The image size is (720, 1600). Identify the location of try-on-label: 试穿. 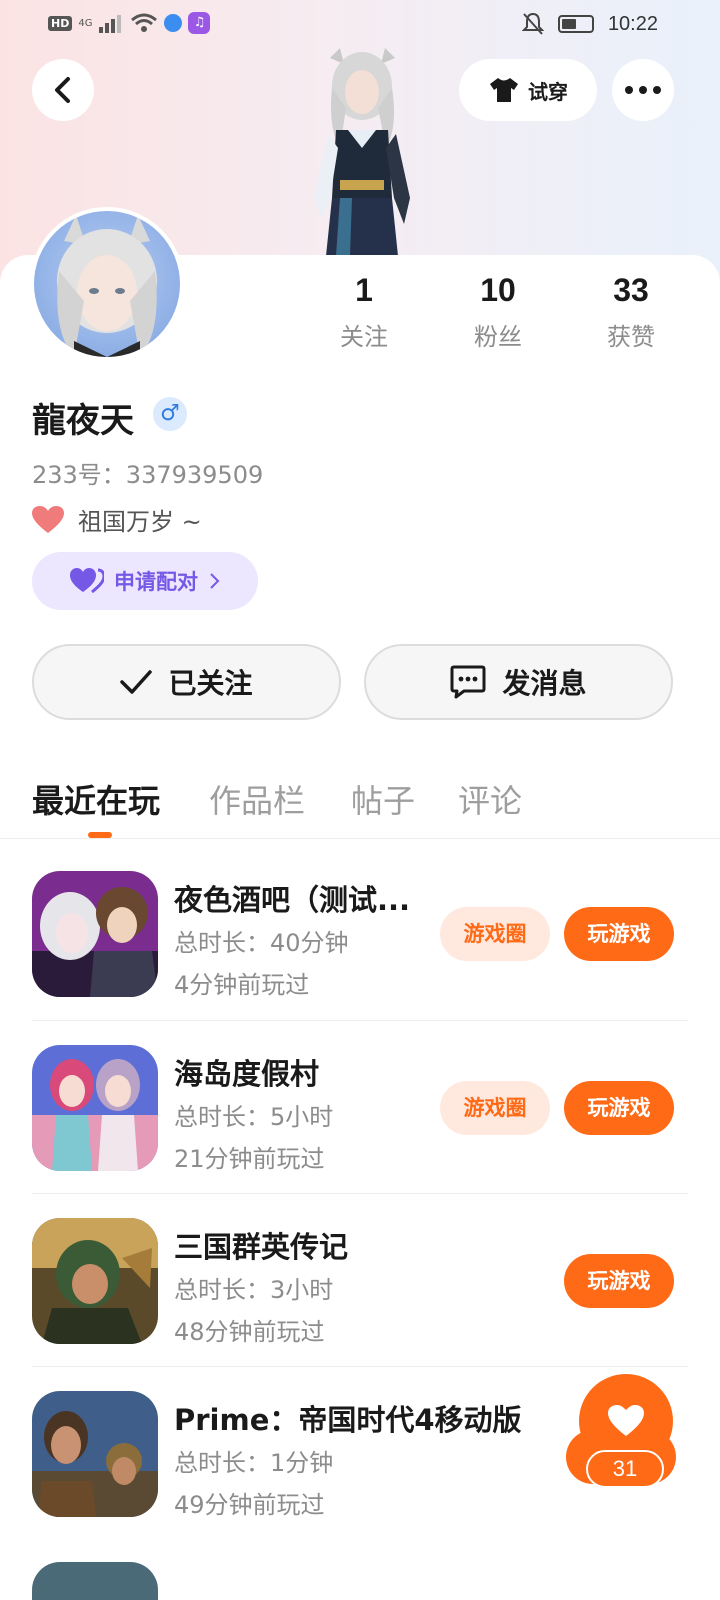
(548, 91).